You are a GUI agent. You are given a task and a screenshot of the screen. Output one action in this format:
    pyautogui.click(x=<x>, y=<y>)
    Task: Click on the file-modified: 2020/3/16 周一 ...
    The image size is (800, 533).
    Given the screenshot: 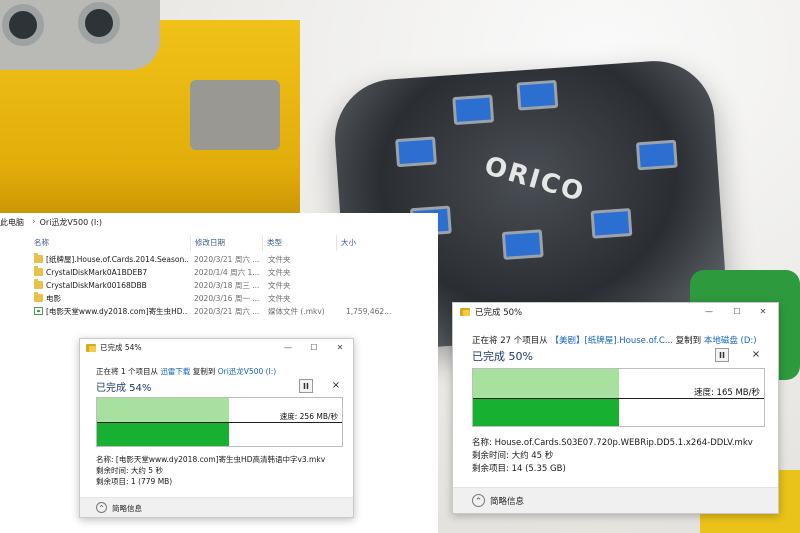 What is the action you would take?
    pyautogui.click(x=227, y=298)
    